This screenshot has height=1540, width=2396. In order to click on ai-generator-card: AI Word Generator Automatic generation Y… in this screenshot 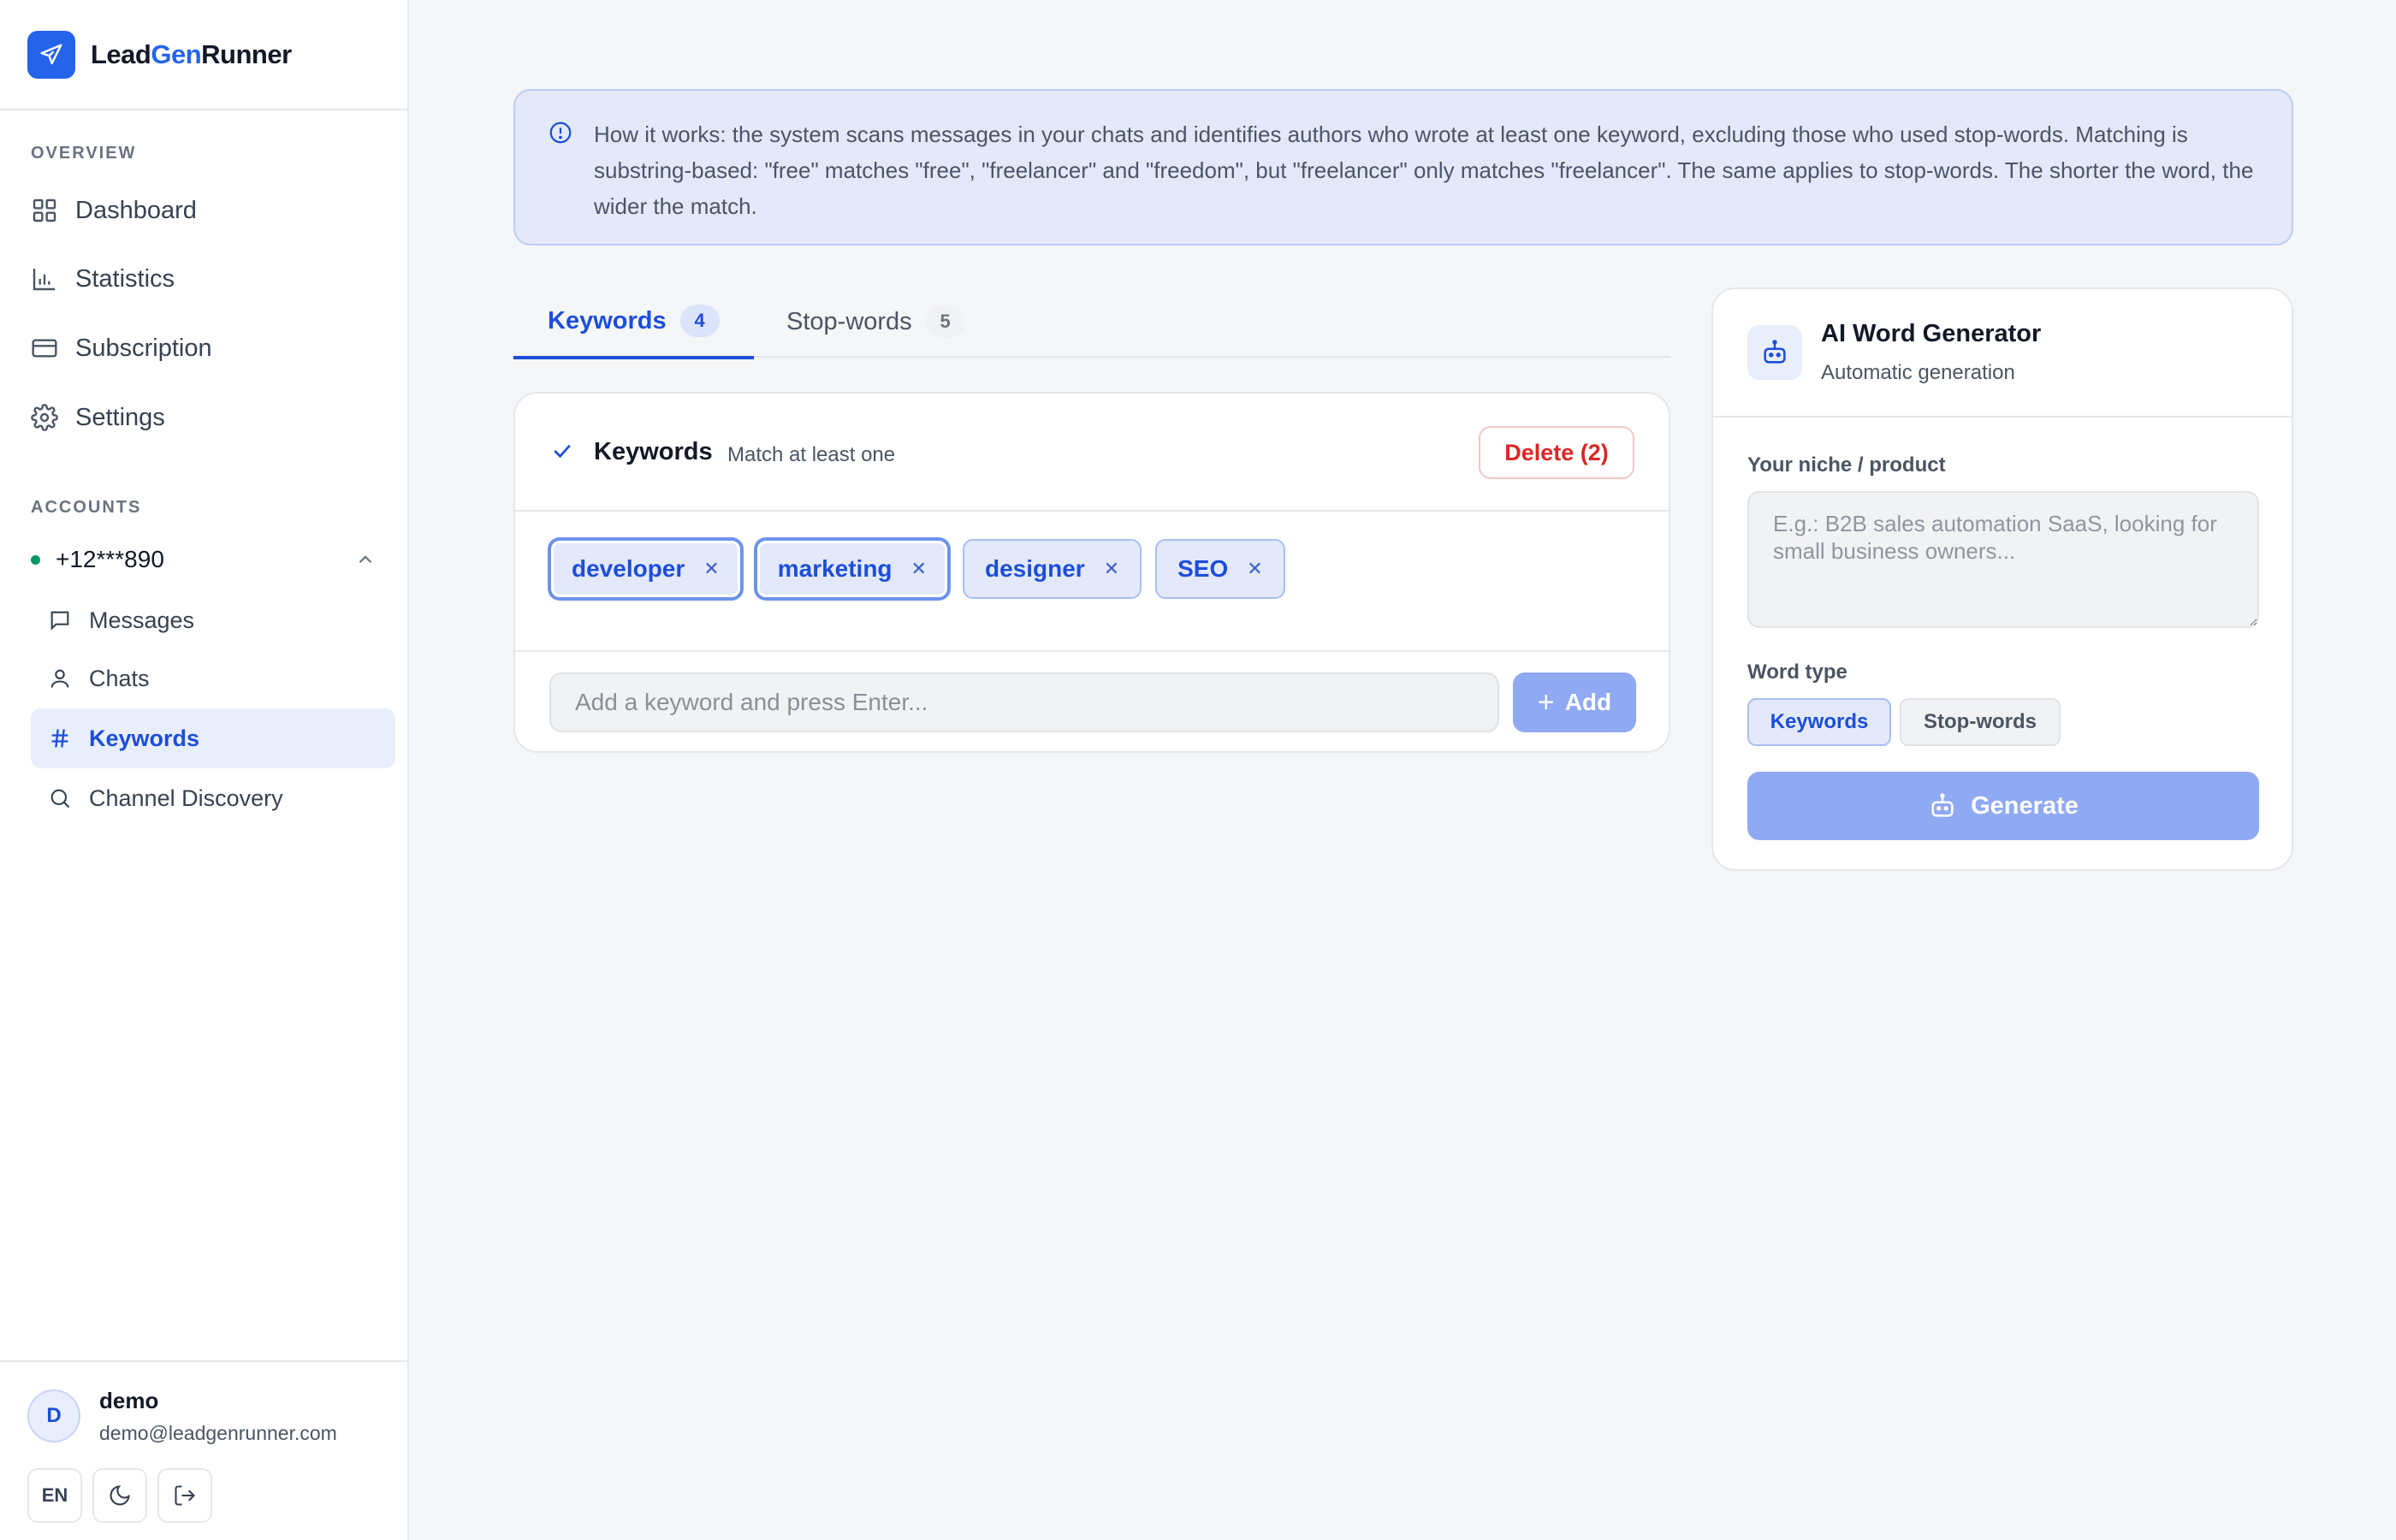, I will do `click(2002, 579)`.